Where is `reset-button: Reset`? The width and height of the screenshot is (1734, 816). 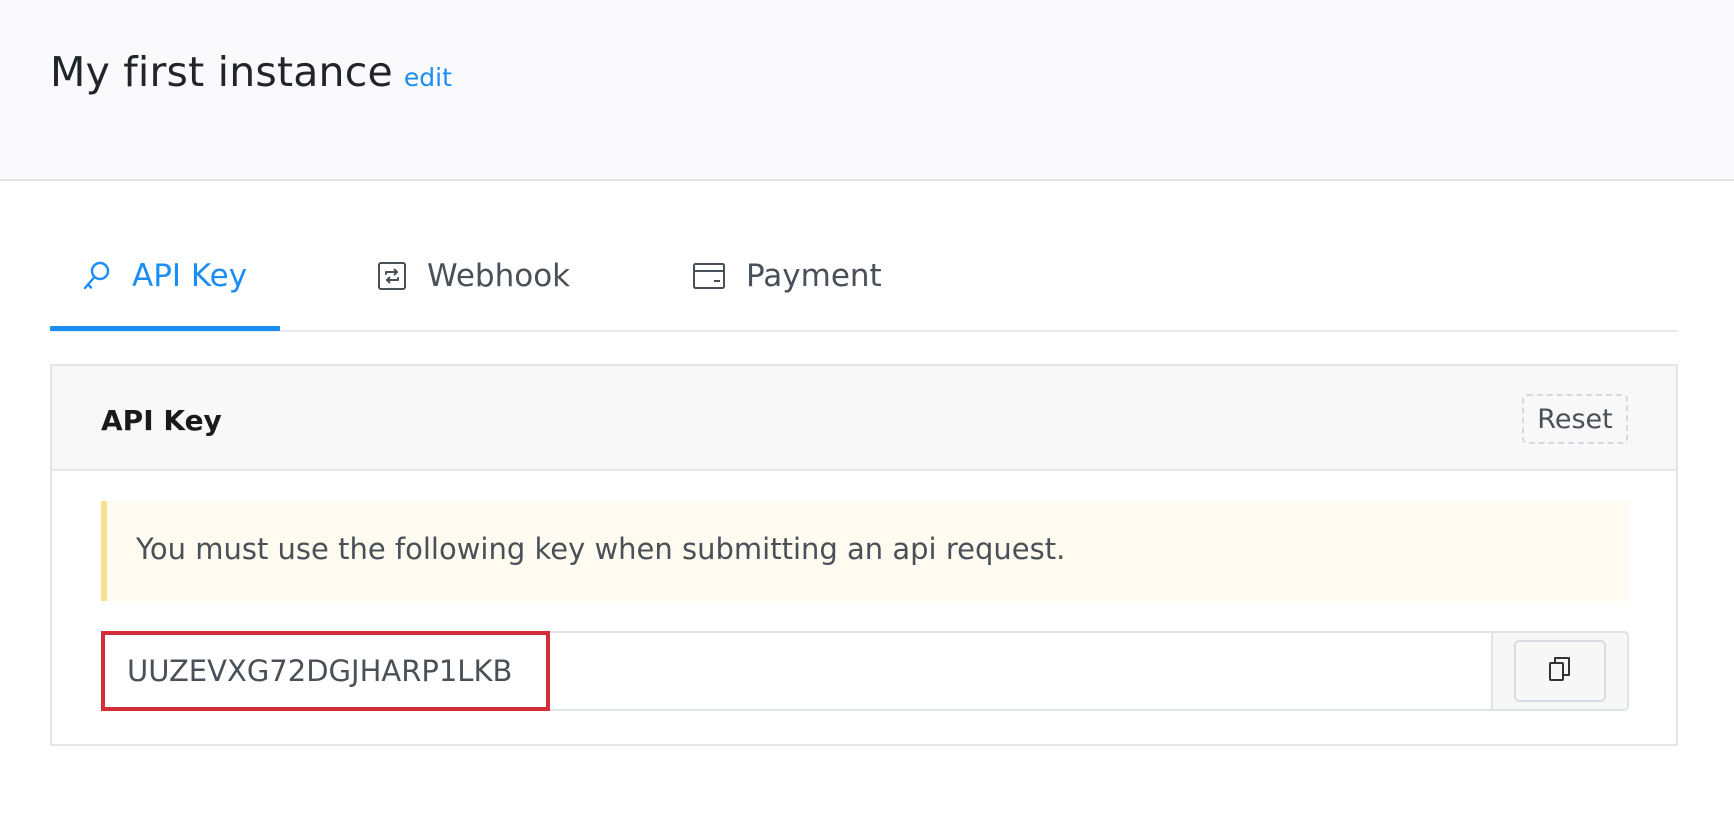
reset-button: Reset is located at coordinates (1575, 419).